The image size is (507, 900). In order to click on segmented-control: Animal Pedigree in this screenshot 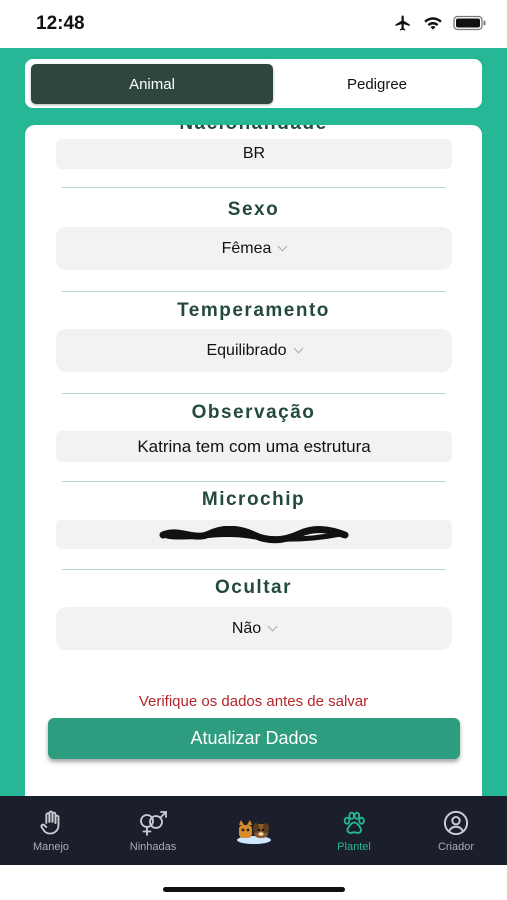, I will do `click(253, 83)`.